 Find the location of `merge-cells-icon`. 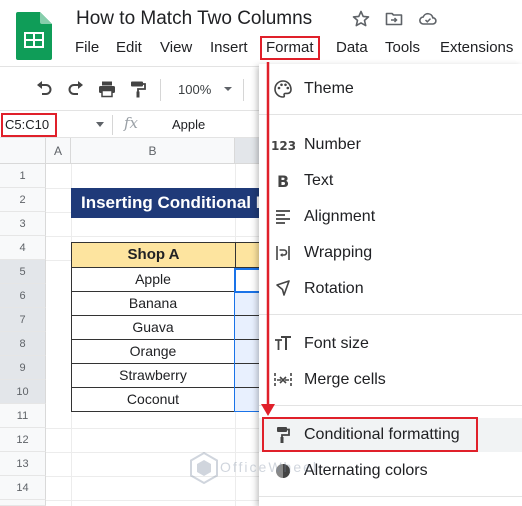

merge-cells-icon is located at coordinates (283, 380).